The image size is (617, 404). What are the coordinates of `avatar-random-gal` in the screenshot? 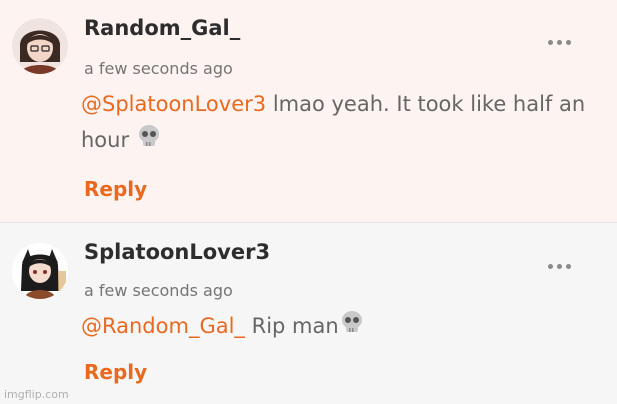 It's located at (40, 46).